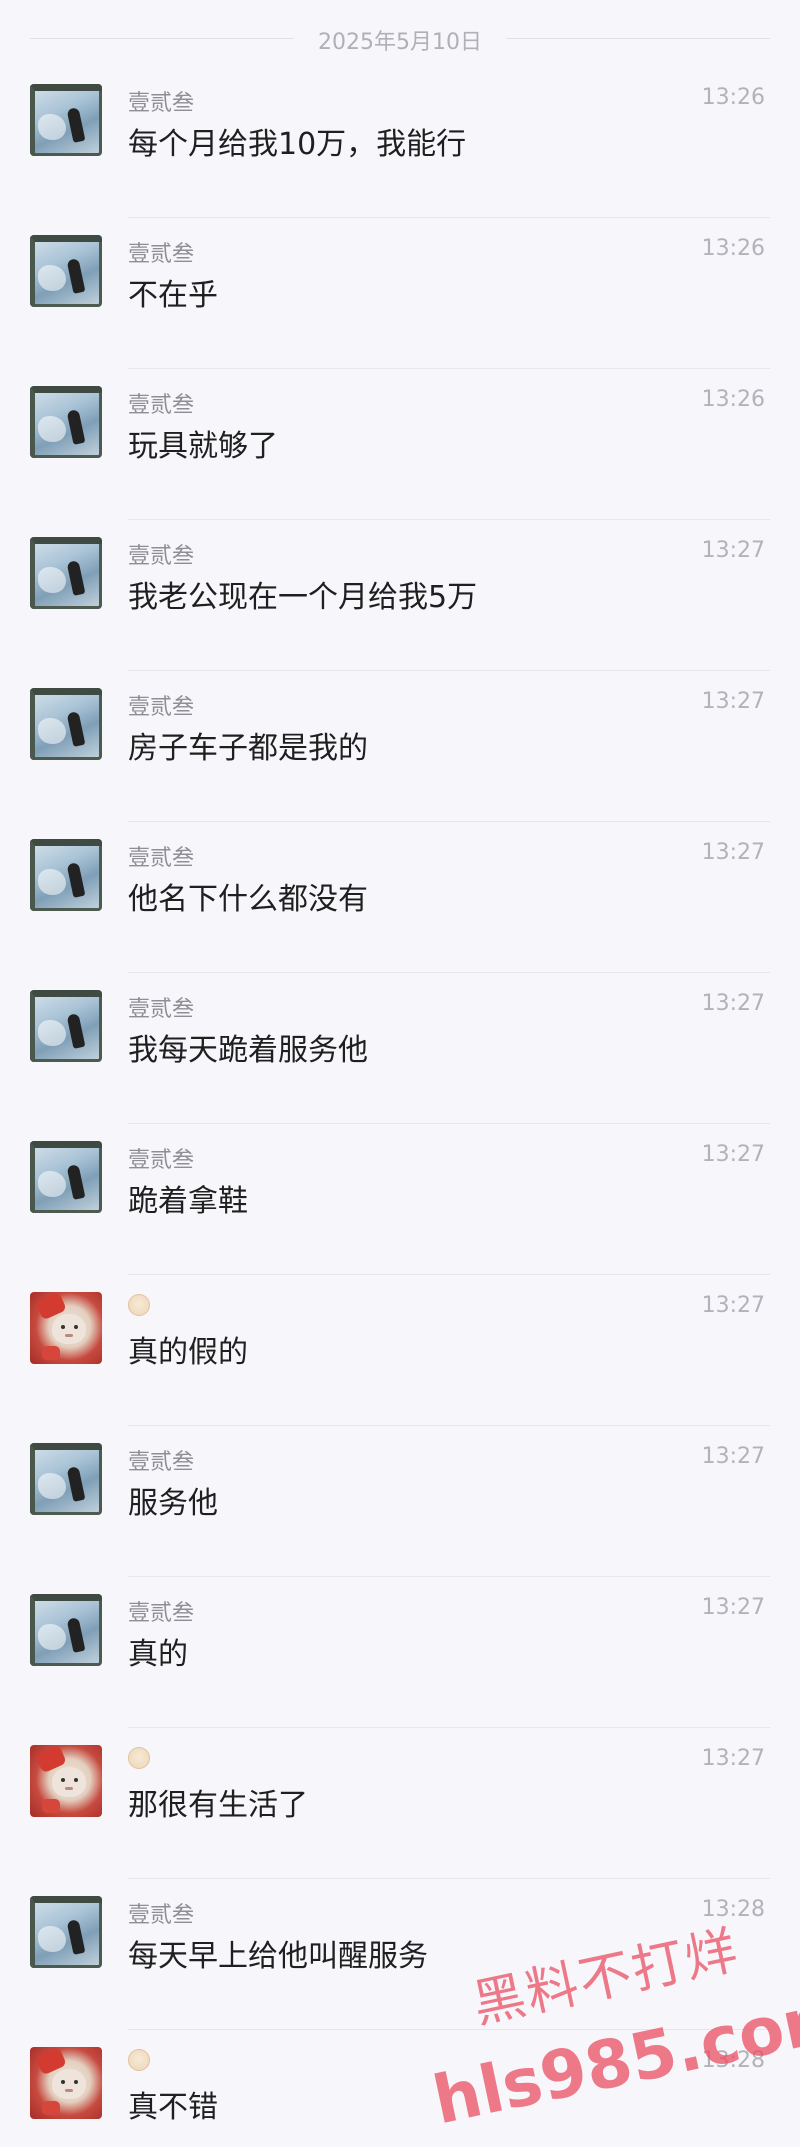 The image size is (800, 2147). What do you see at coordinates (203, 446) in the screenshot?
I see `message-text: 玩具就够了` at bounding box center [203, 446].